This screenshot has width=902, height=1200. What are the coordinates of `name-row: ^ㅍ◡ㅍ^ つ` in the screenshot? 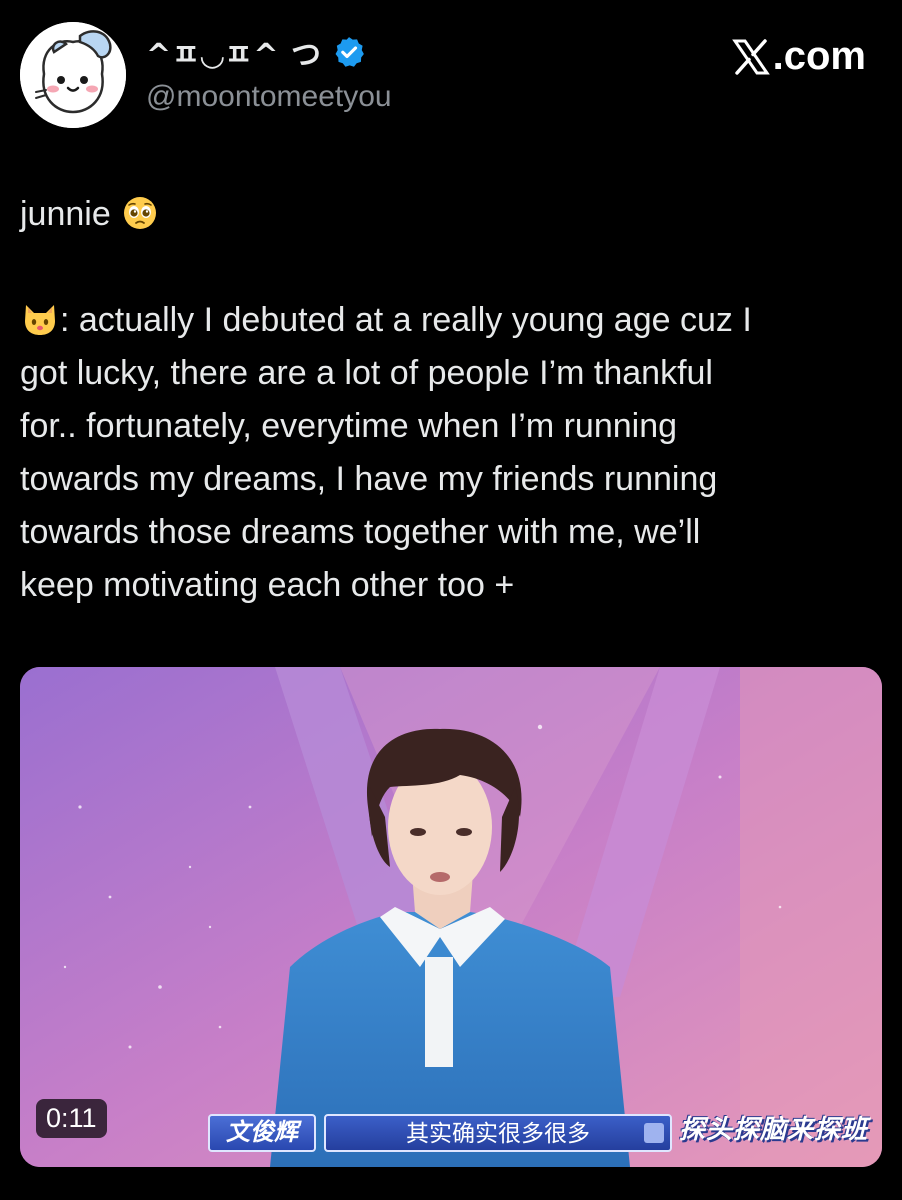 It's located at (256, 52).